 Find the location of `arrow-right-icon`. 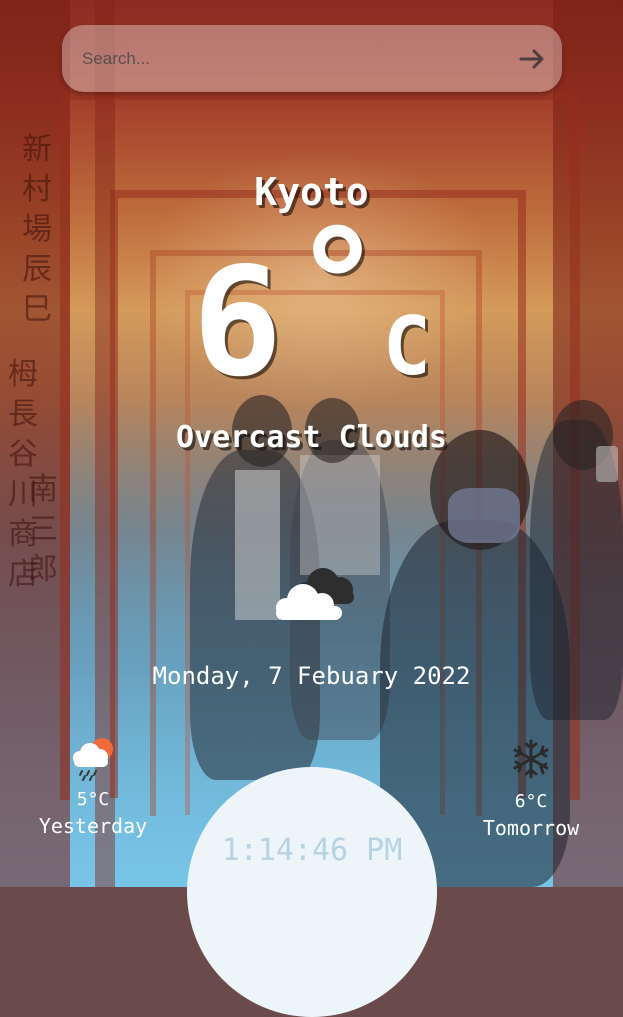

arrow-right-icon is located at coordinates (532, 59).